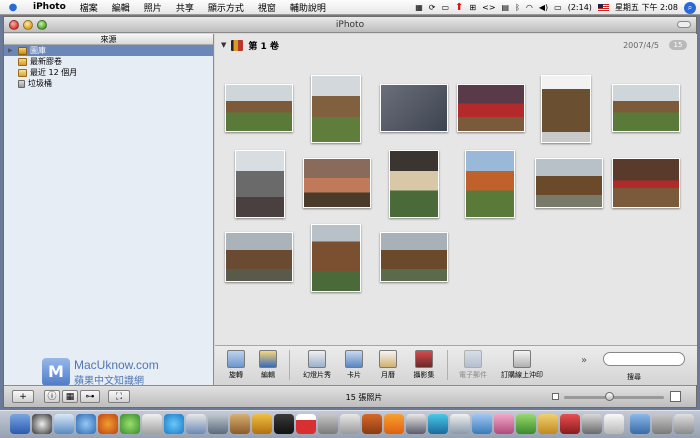  What do you see at coordinates (108, 83) in the screenshot?
I see `source-item-trash: 垃圾桶` at bounding box center [108, 83].